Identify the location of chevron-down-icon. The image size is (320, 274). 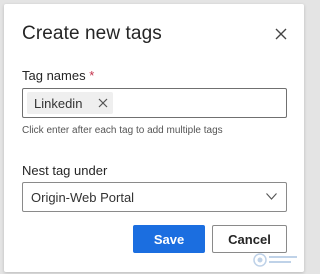
(271, 196).